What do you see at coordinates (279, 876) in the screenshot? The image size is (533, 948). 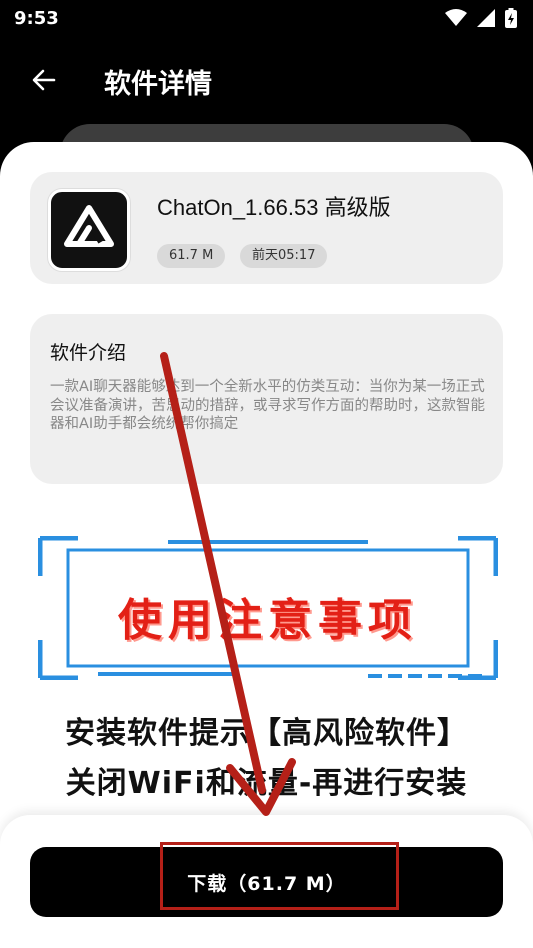 I see `highlight-box` at bounding box center [279, 876].